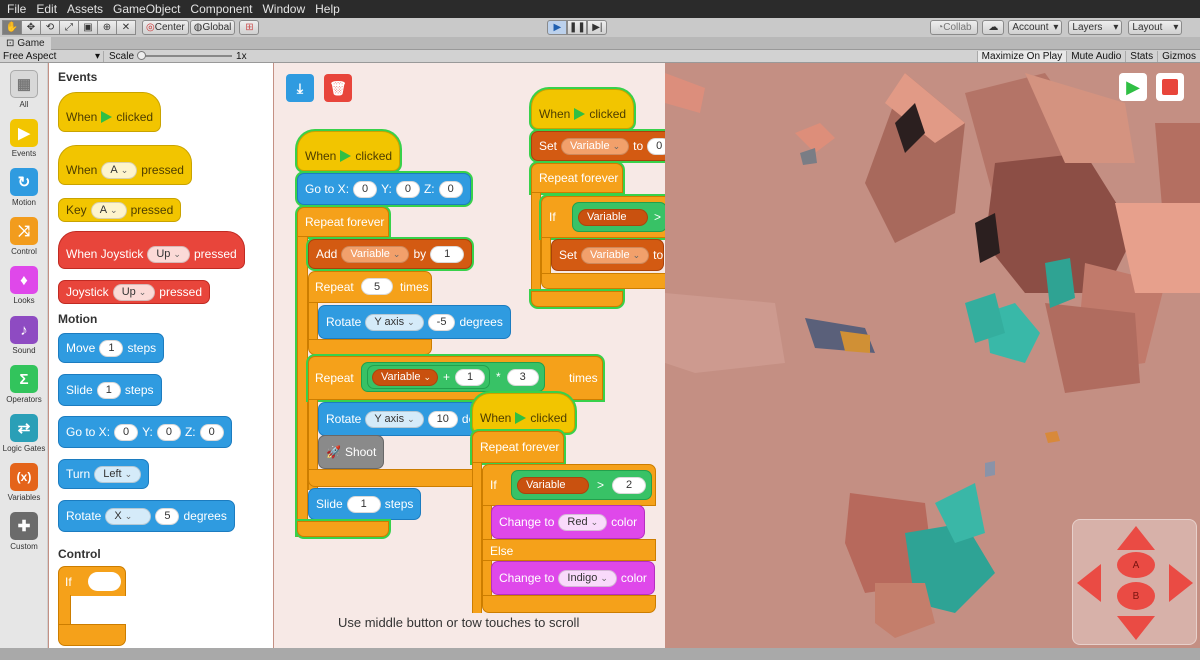  I want to click on script2-set-variable-inner: SetVariableto, so click(608, 255).